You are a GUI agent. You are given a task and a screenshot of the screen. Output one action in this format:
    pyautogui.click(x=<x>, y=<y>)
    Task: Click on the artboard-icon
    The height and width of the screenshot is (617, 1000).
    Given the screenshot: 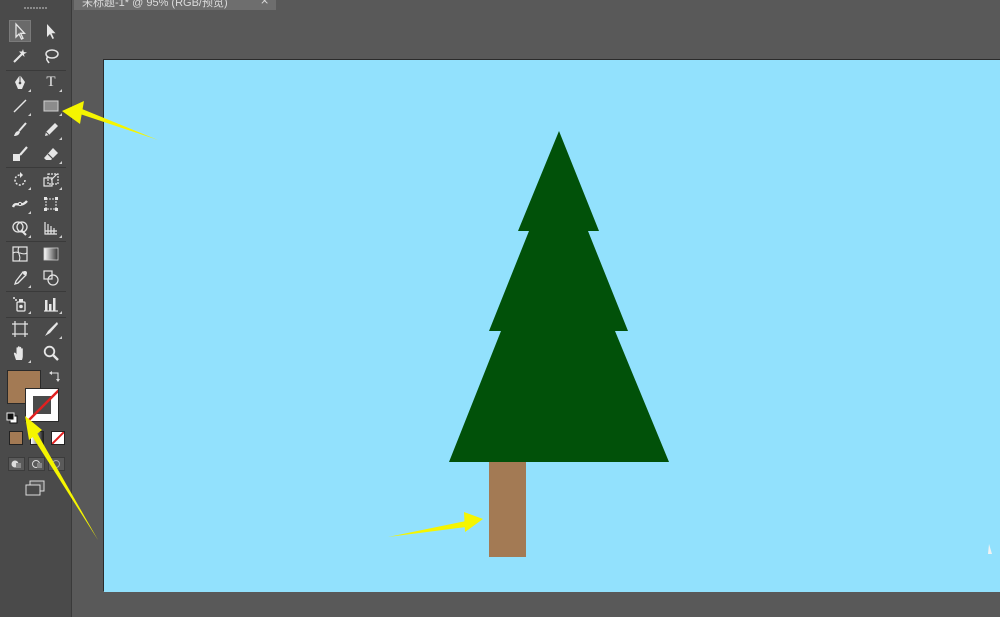 What is the action you would take?
    pyautogui.click(x=20, y=329)
    